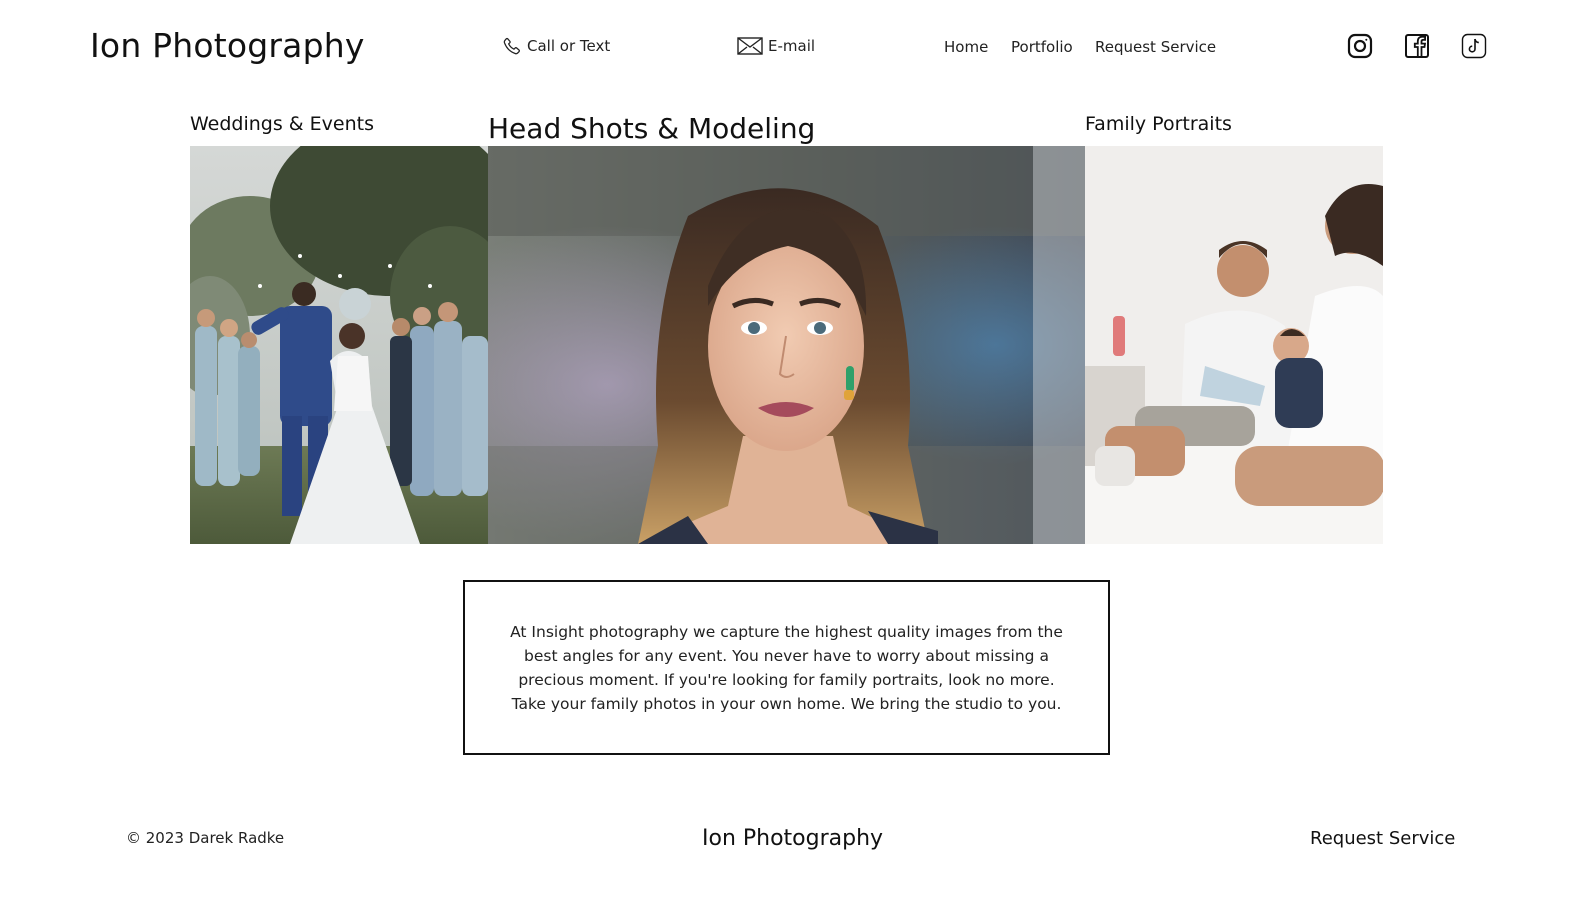 This screenshot has width=1577, height=907. I want to click on footer-logo: Ion Photography, so click(792, 838).